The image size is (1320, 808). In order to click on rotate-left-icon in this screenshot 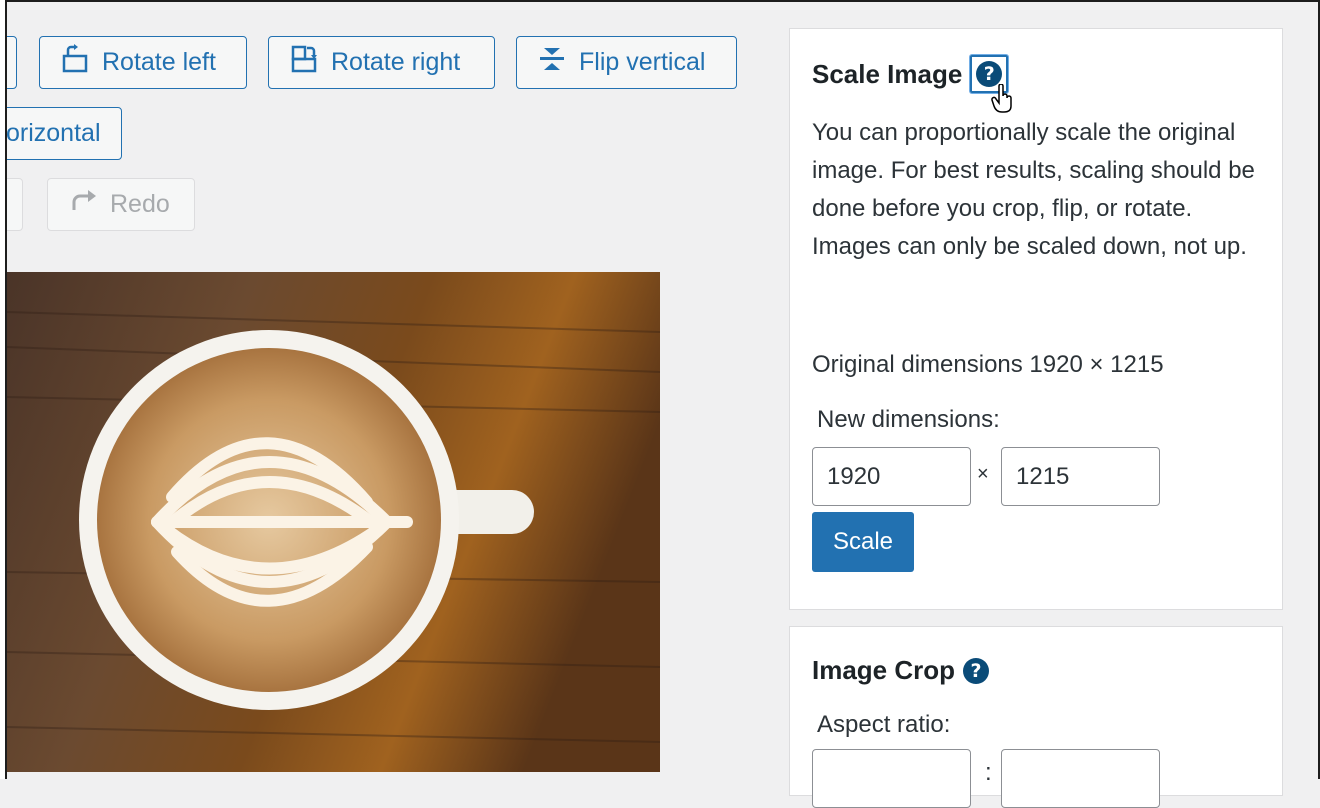, I will do `click(75, 62)`.